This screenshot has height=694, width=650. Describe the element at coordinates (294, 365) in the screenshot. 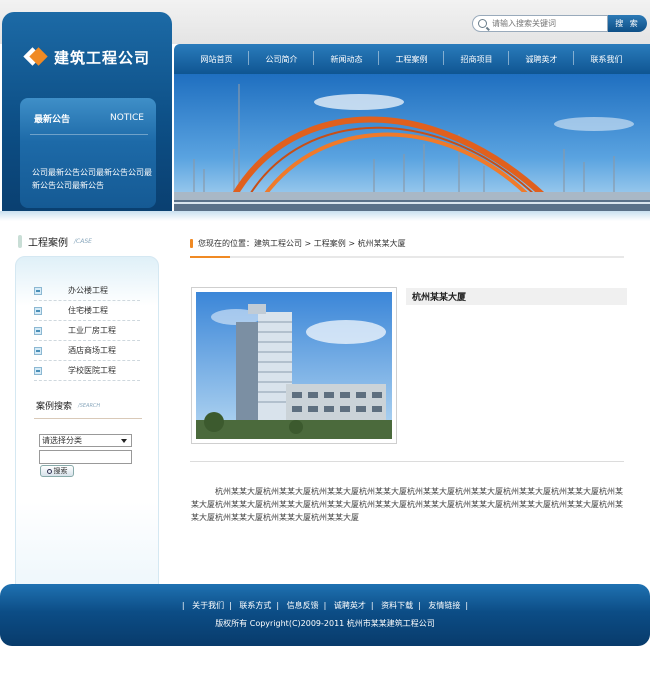

I see `project-photo` at that location.